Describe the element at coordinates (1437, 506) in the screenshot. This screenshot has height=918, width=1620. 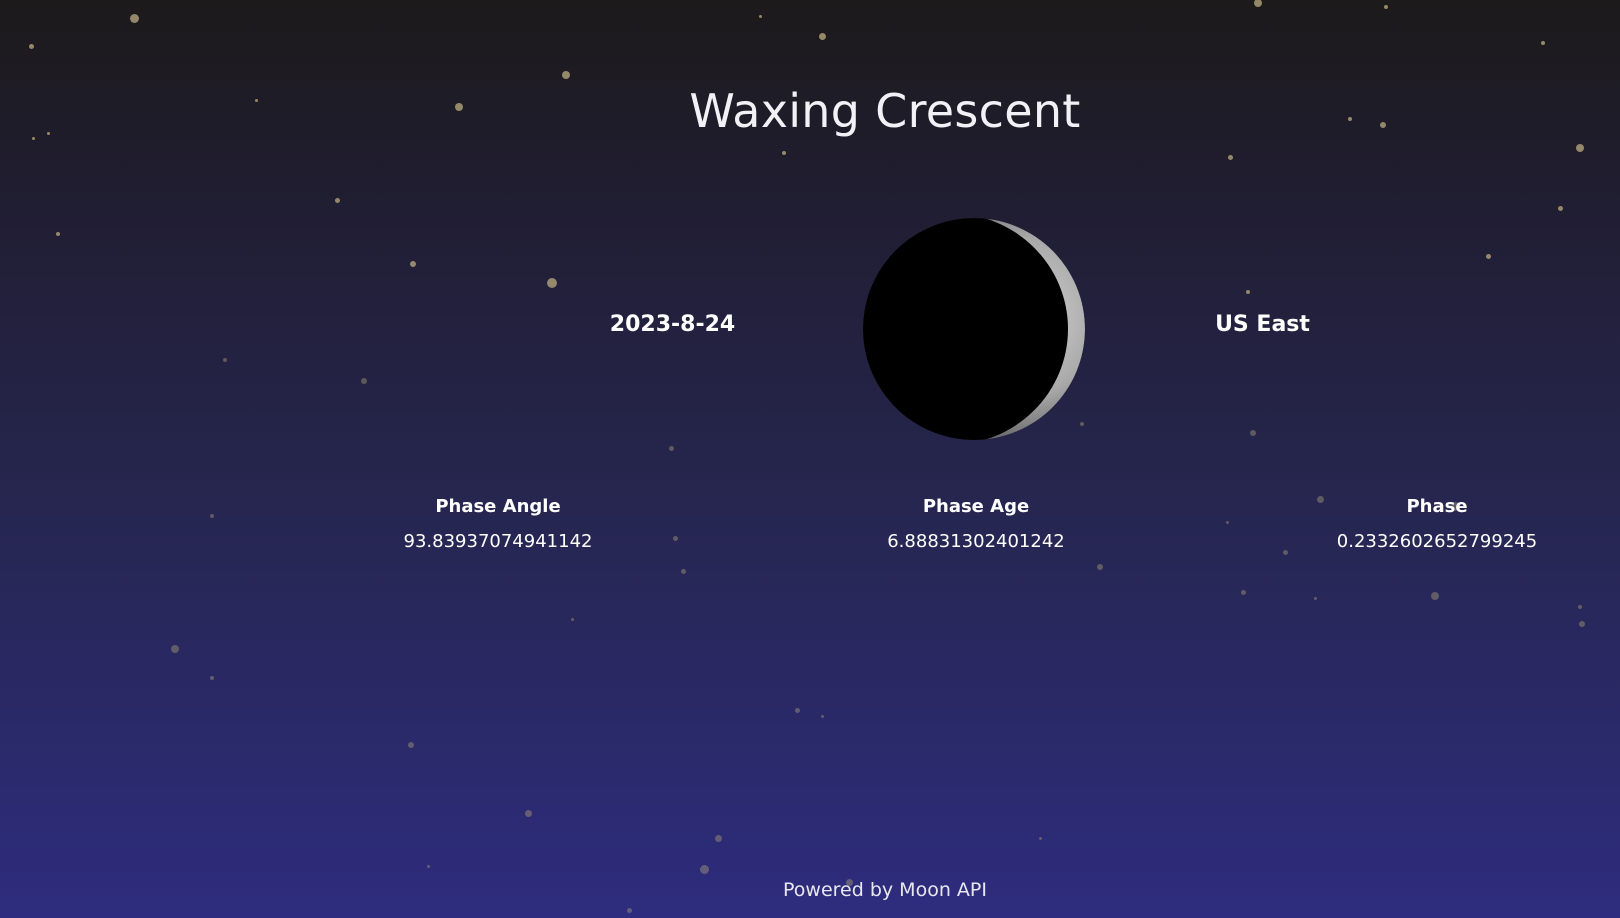
I see `phase-label: Phase` at that location.